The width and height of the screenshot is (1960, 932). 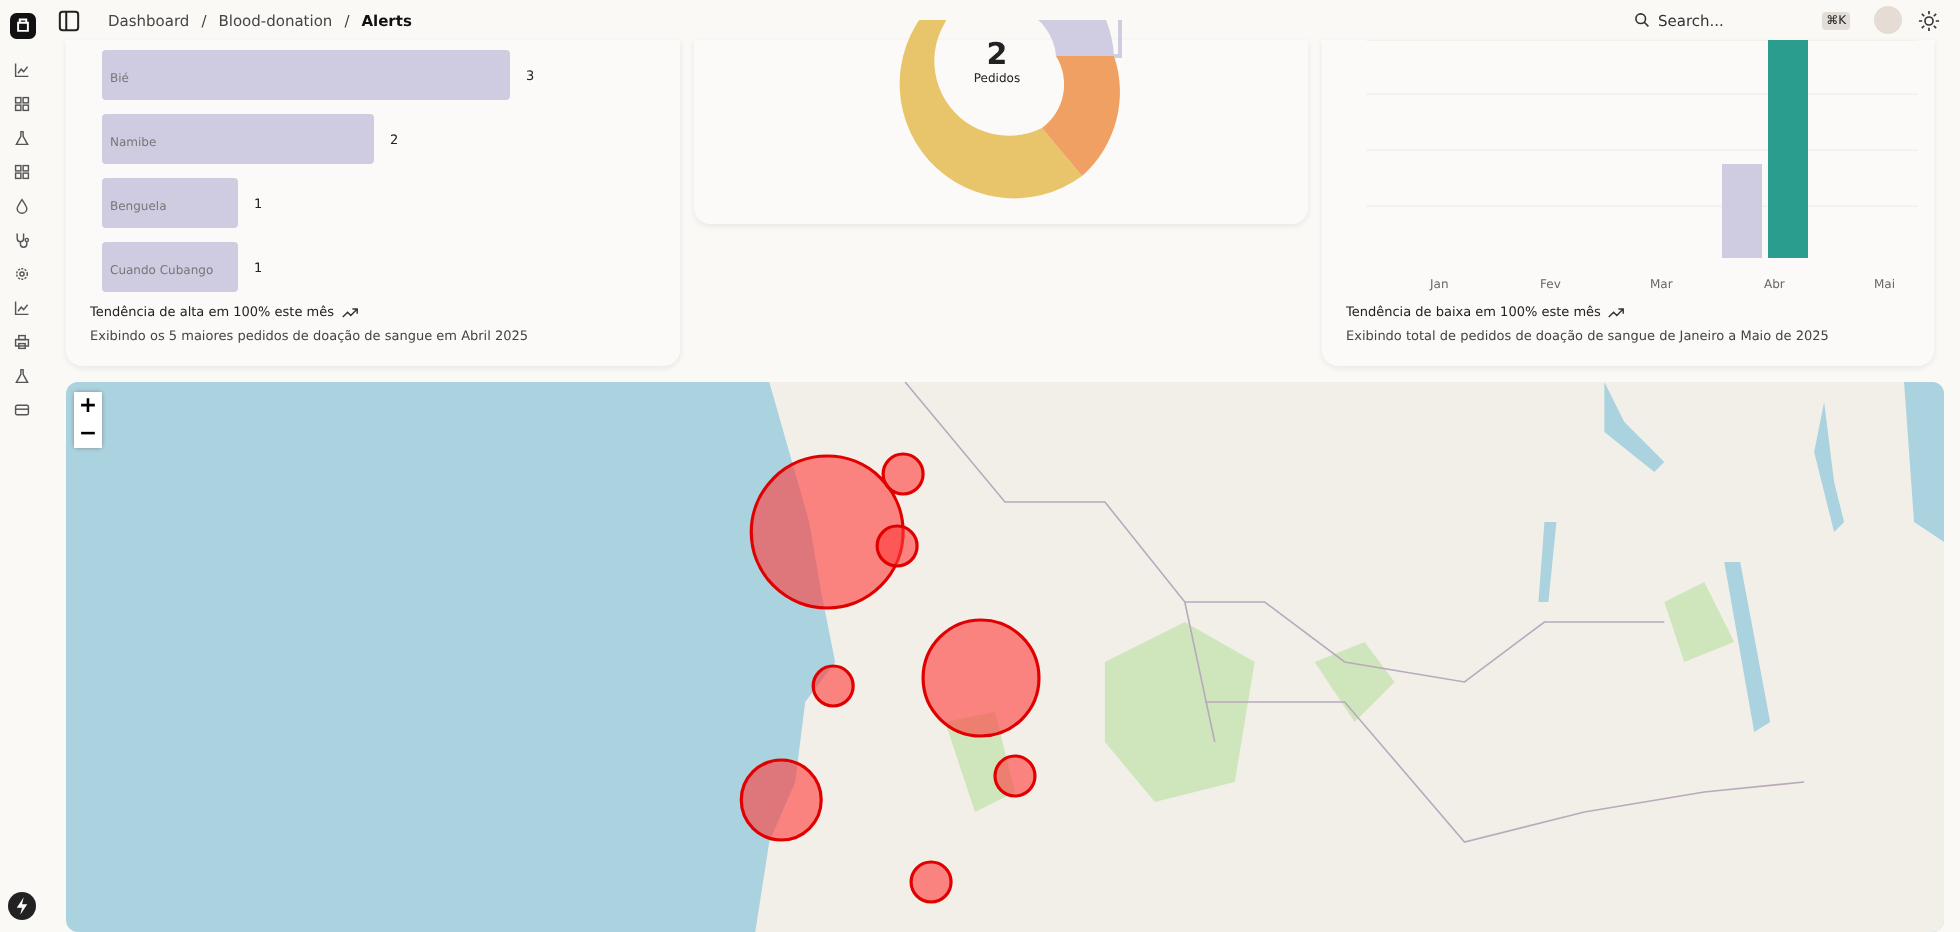 What do you see at coordinates (22, 274) in the screenshot?
I see `gear-icon` at bounding box center [22, 274].